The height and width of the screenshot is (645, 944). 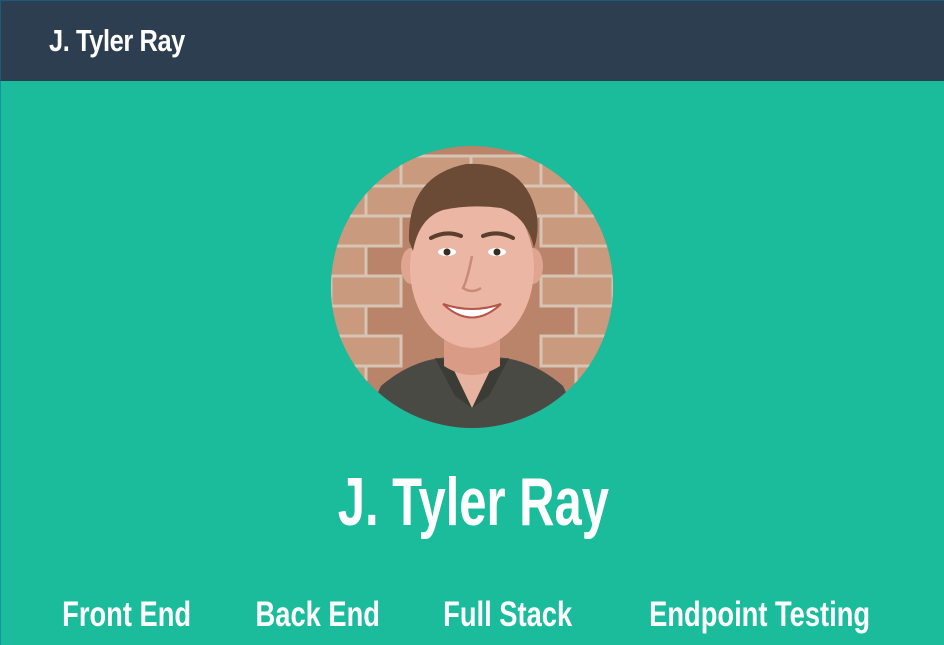 I want to click on skill-front-end: Front End, so click(x=127, y=615).